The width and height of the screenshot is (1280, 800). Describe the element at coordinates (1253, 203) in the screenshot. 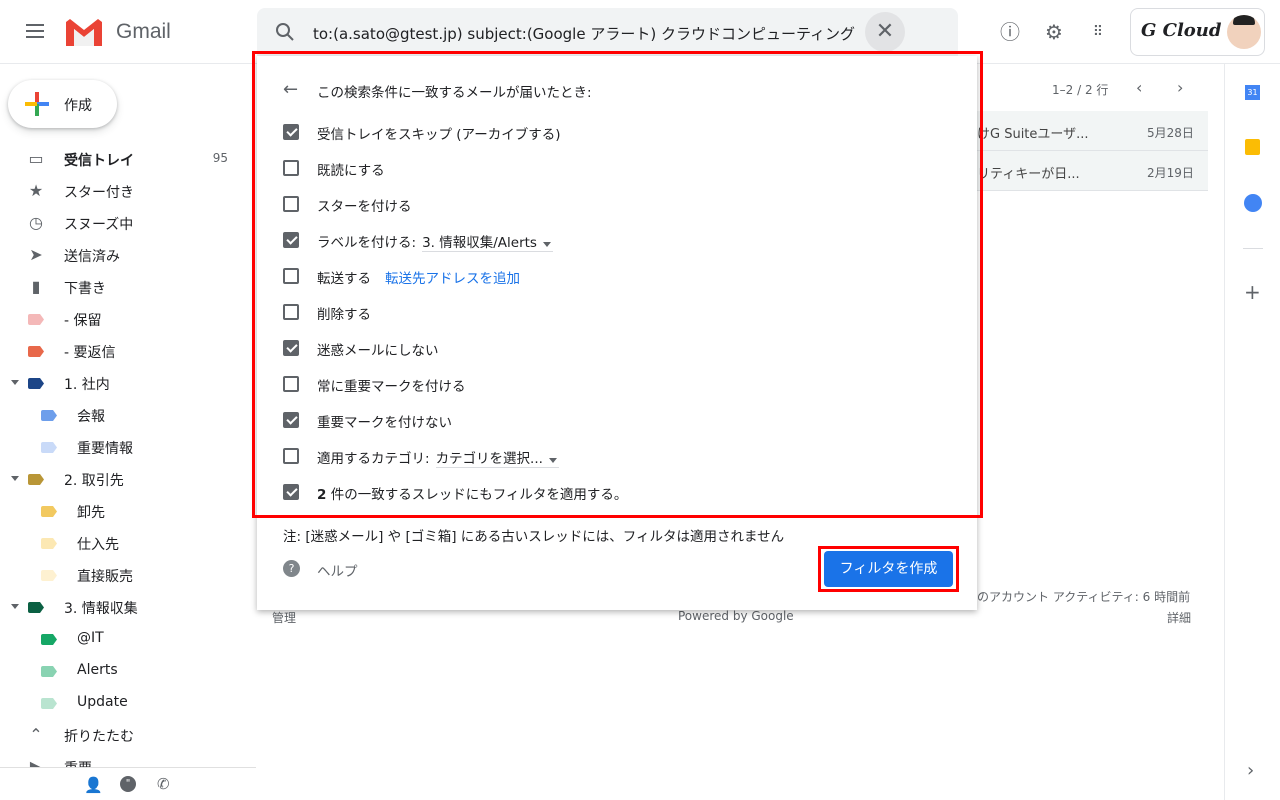

I see `tasks-icon` at that location.